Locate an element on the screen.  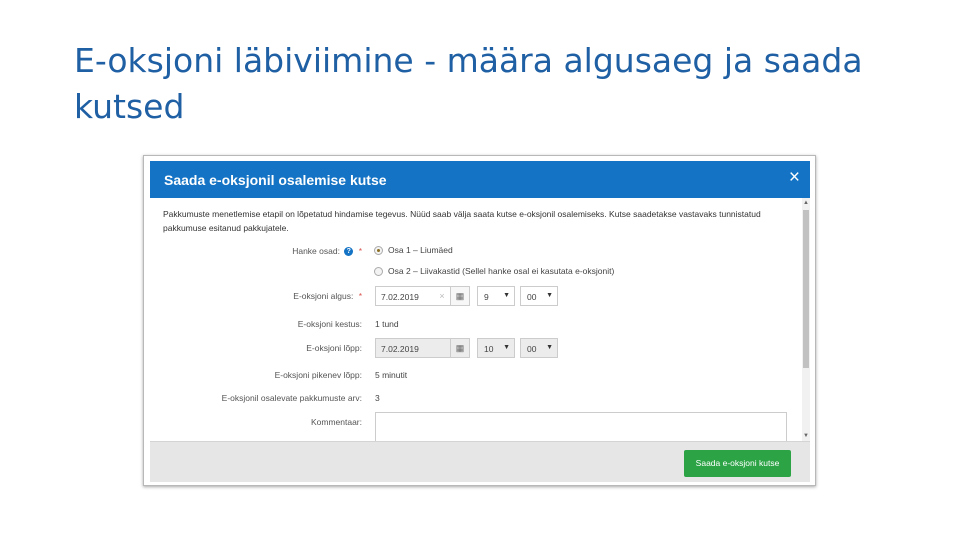
radio-unselected-icon is located at coordinates (378, 272).